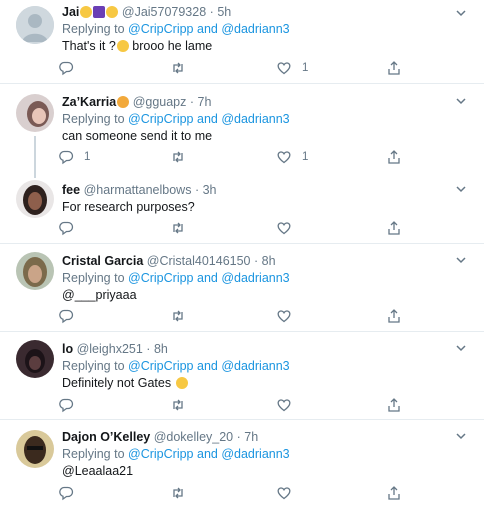 Image resolution: width=484 pixels, height=507 pixels. I want to click on display-name: fee, so click(71, 190).